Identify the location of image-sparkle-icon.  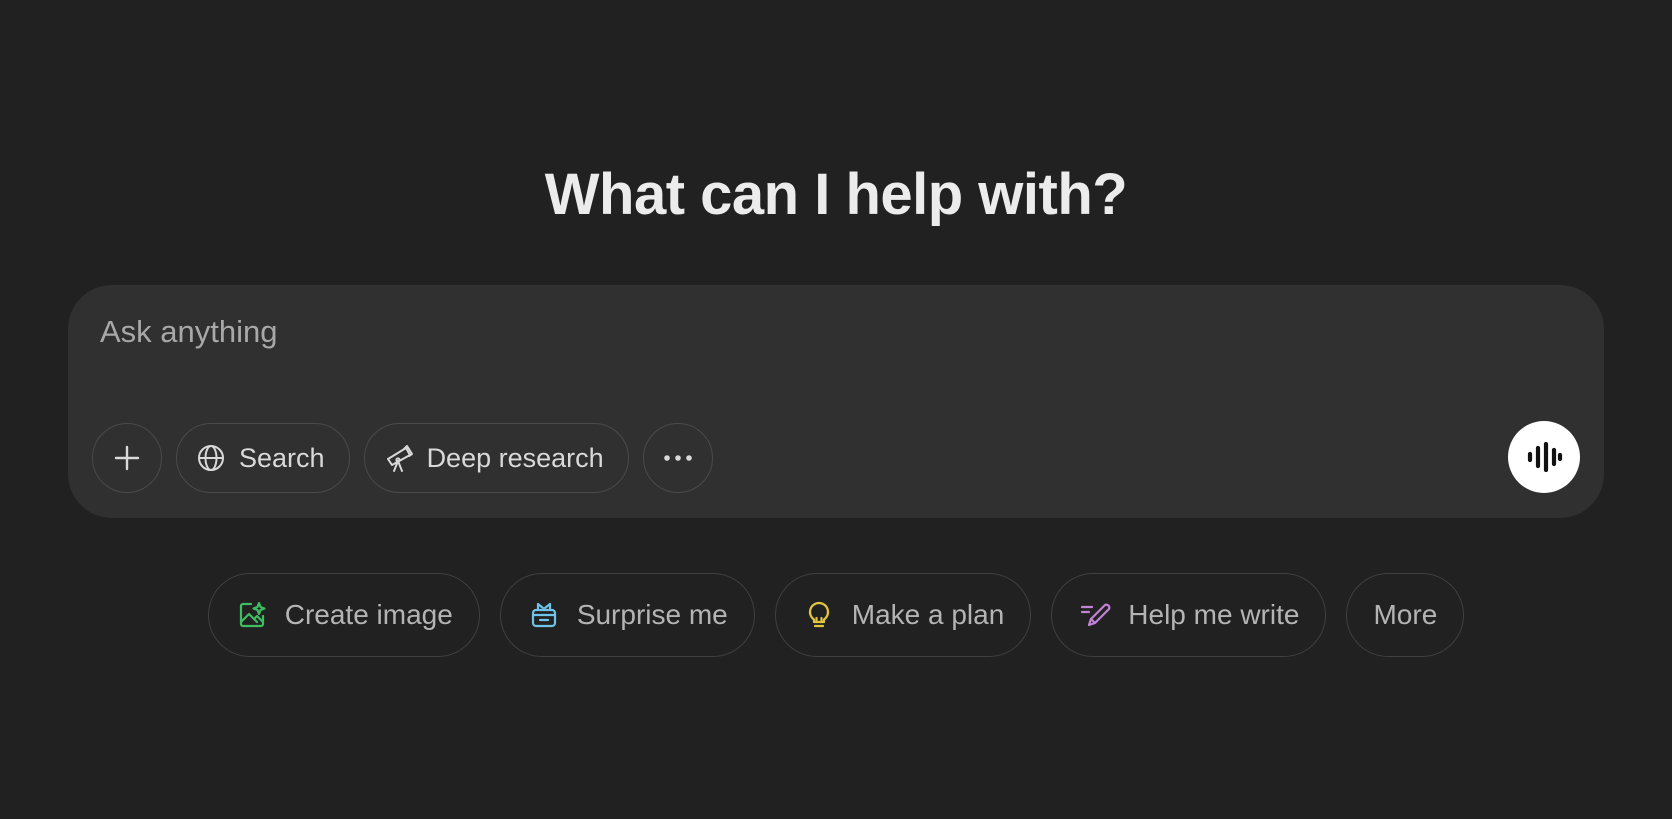
(252, 615).